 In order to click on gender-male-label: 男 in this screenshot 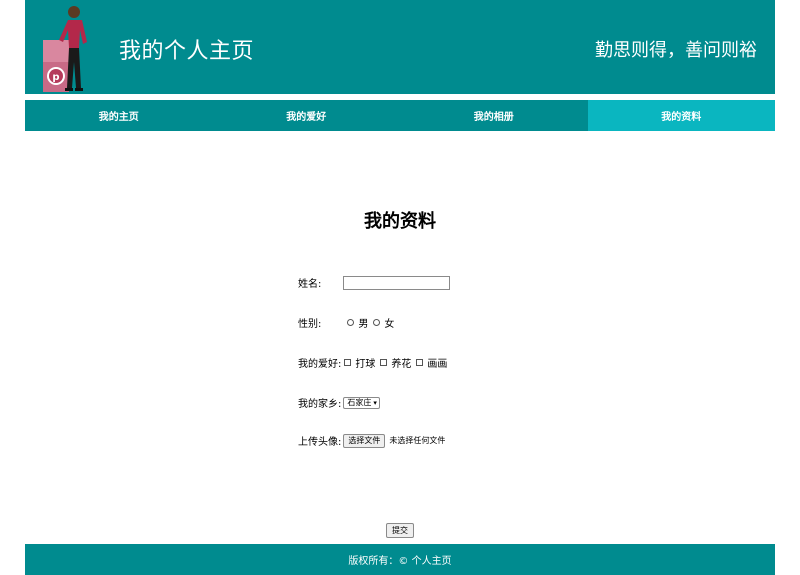, I will do `click(363, 324)`.